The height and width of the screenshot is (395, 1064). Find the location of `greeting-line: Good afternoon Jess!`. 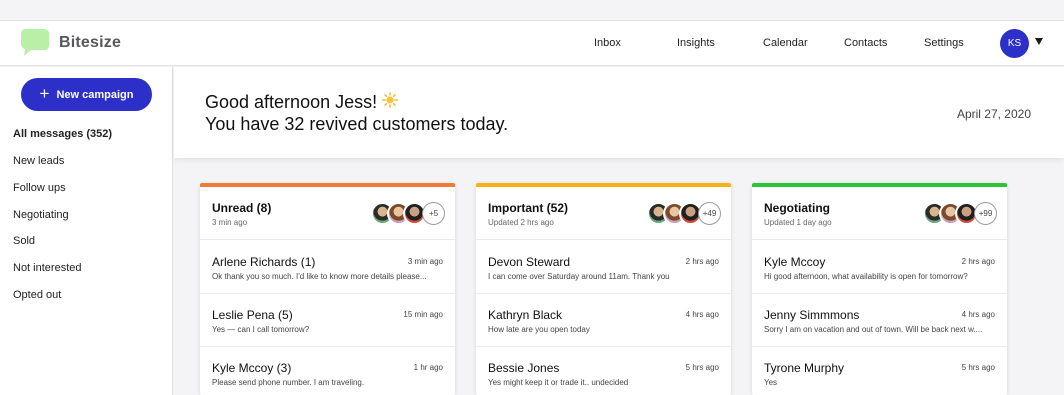

greeting-line: Good afternoon Jess! is located at coordinates (302, 102).